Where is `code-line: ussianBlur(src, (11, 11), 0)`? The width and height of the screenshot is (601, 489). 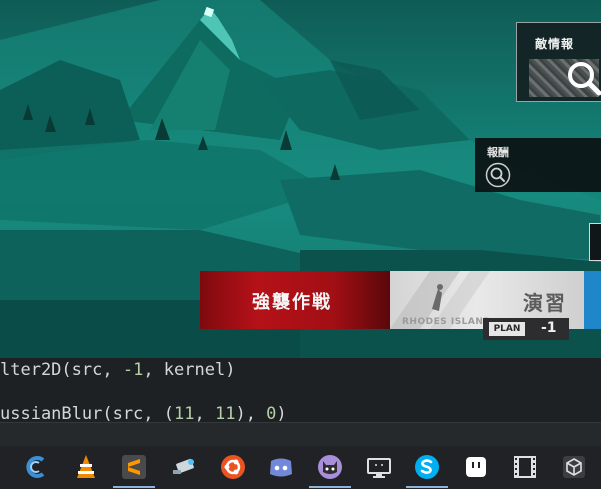
code-line: ussianBlur(src, (11, 11), 0) is located at coordinates (143, 414).